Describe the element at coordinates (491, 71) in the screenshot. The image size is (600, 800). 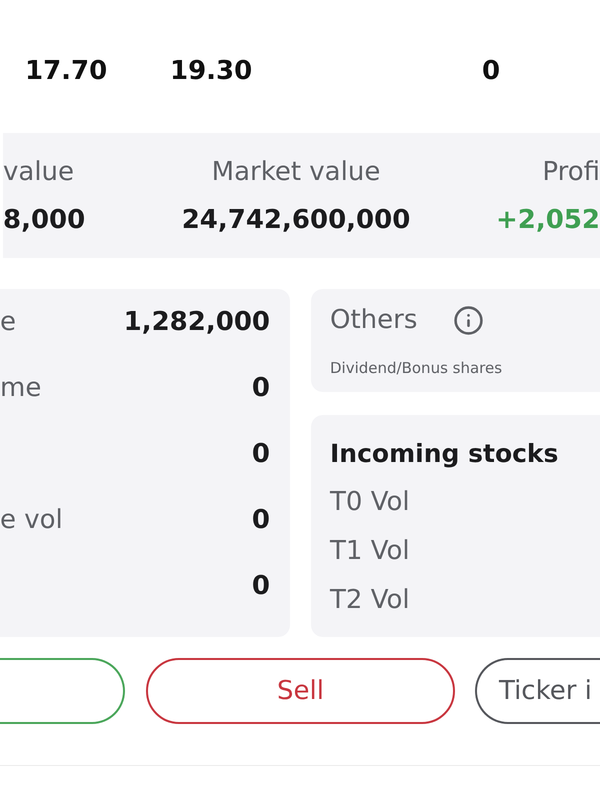
I see `price-value: 0` at that location.